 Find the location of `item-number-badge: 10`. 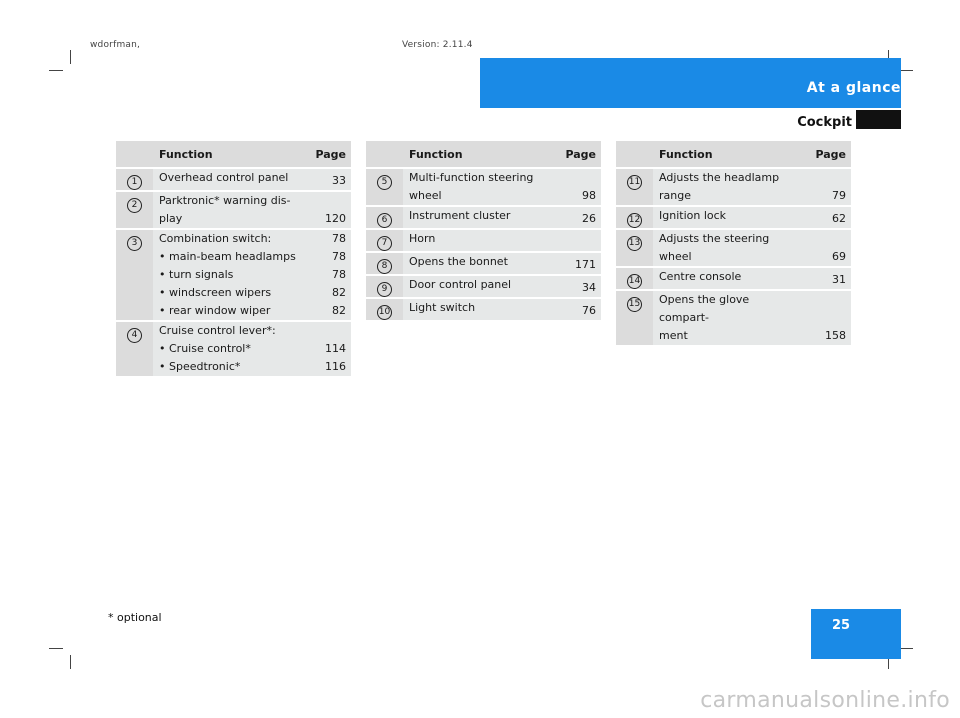

item-number-badge: 10 is located at coordinates (384, 312).